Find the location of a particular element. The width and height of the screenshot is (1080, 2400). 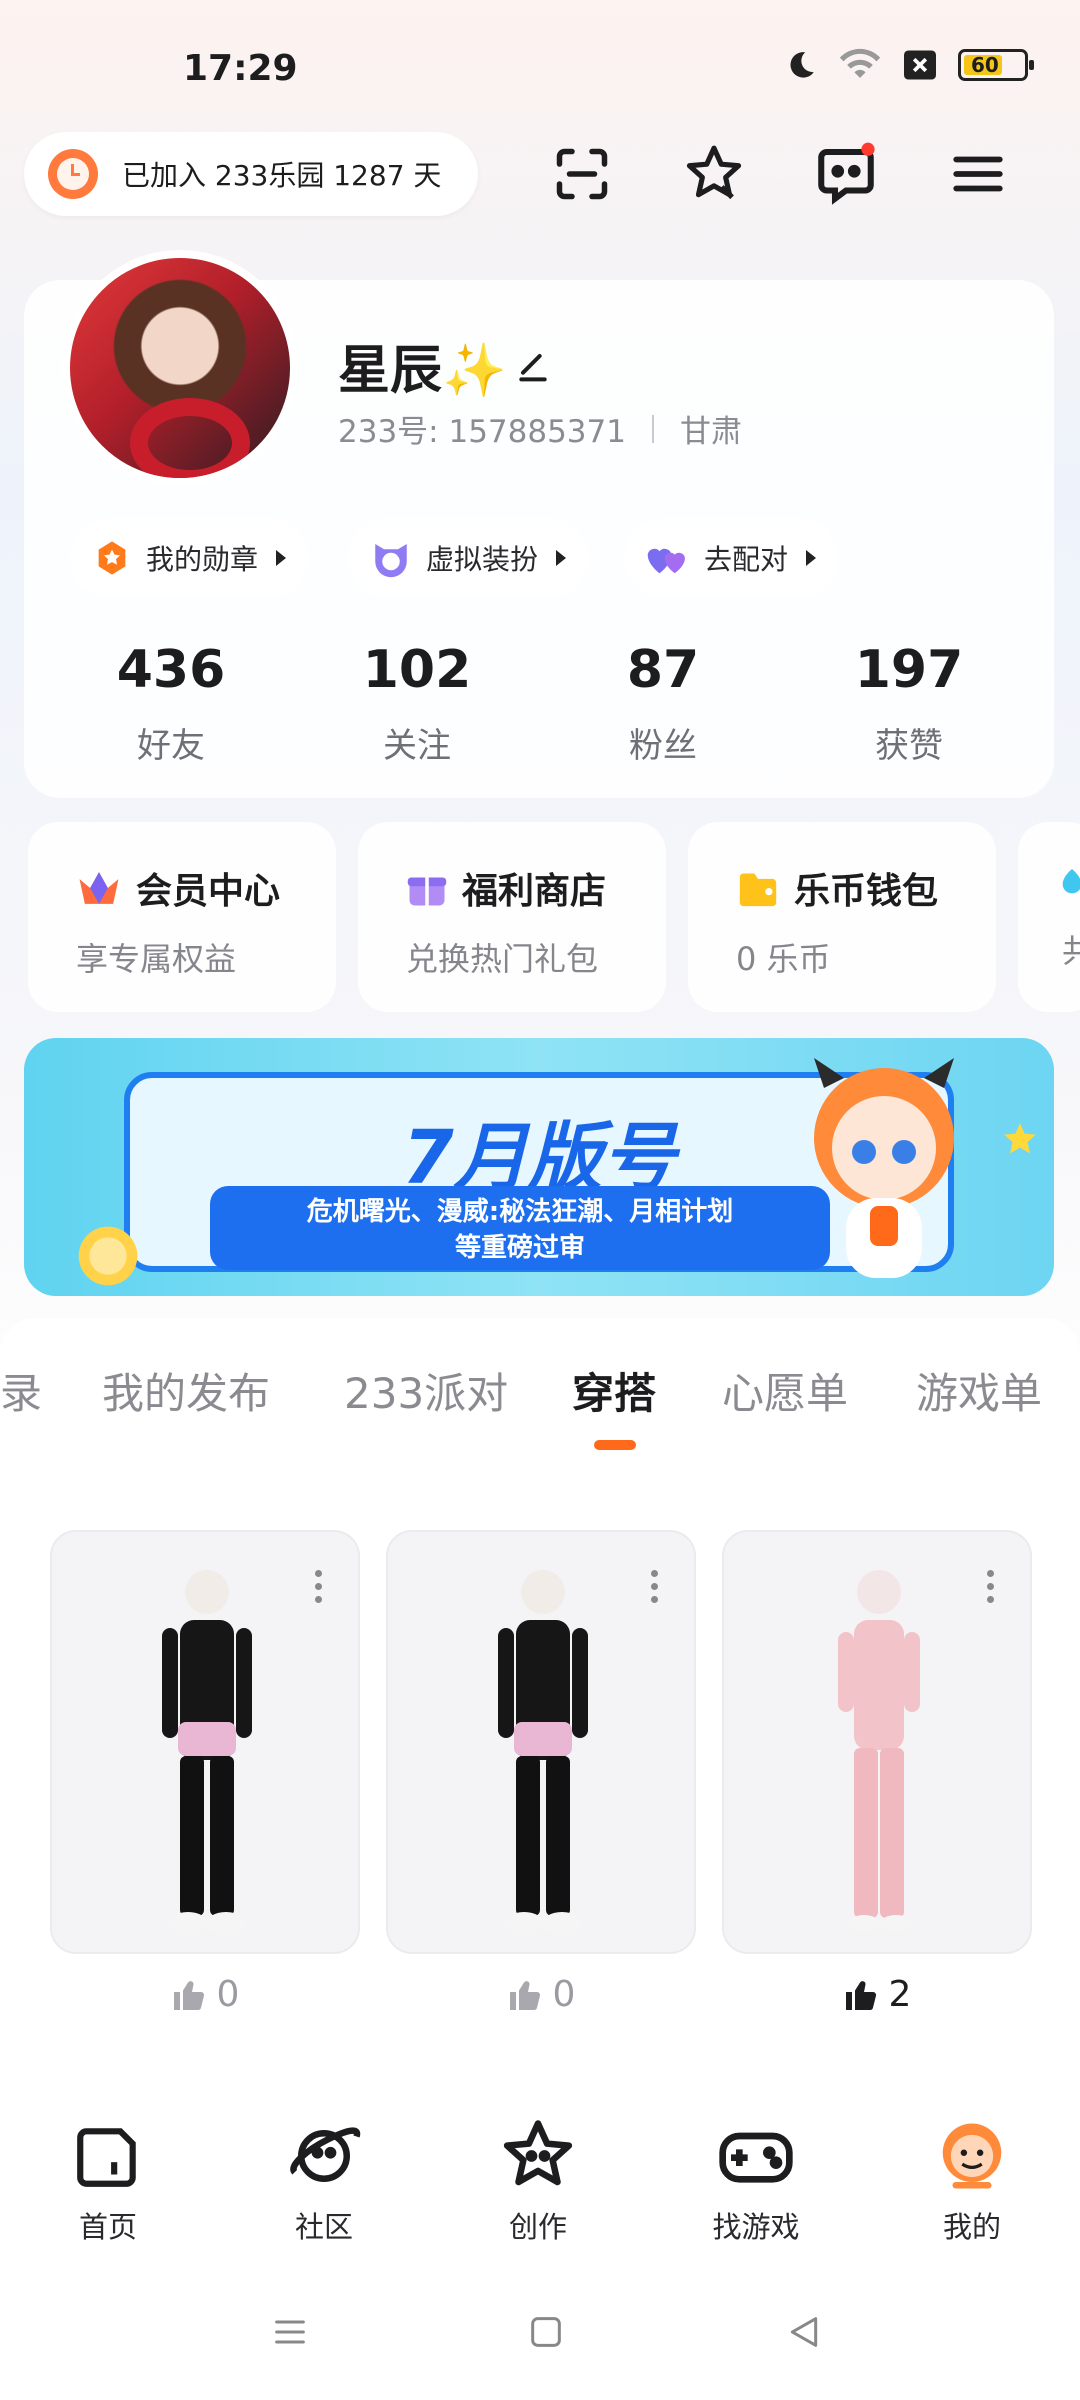

tab-wishlist: 心愿单 is located at coordinates (785, 1390).